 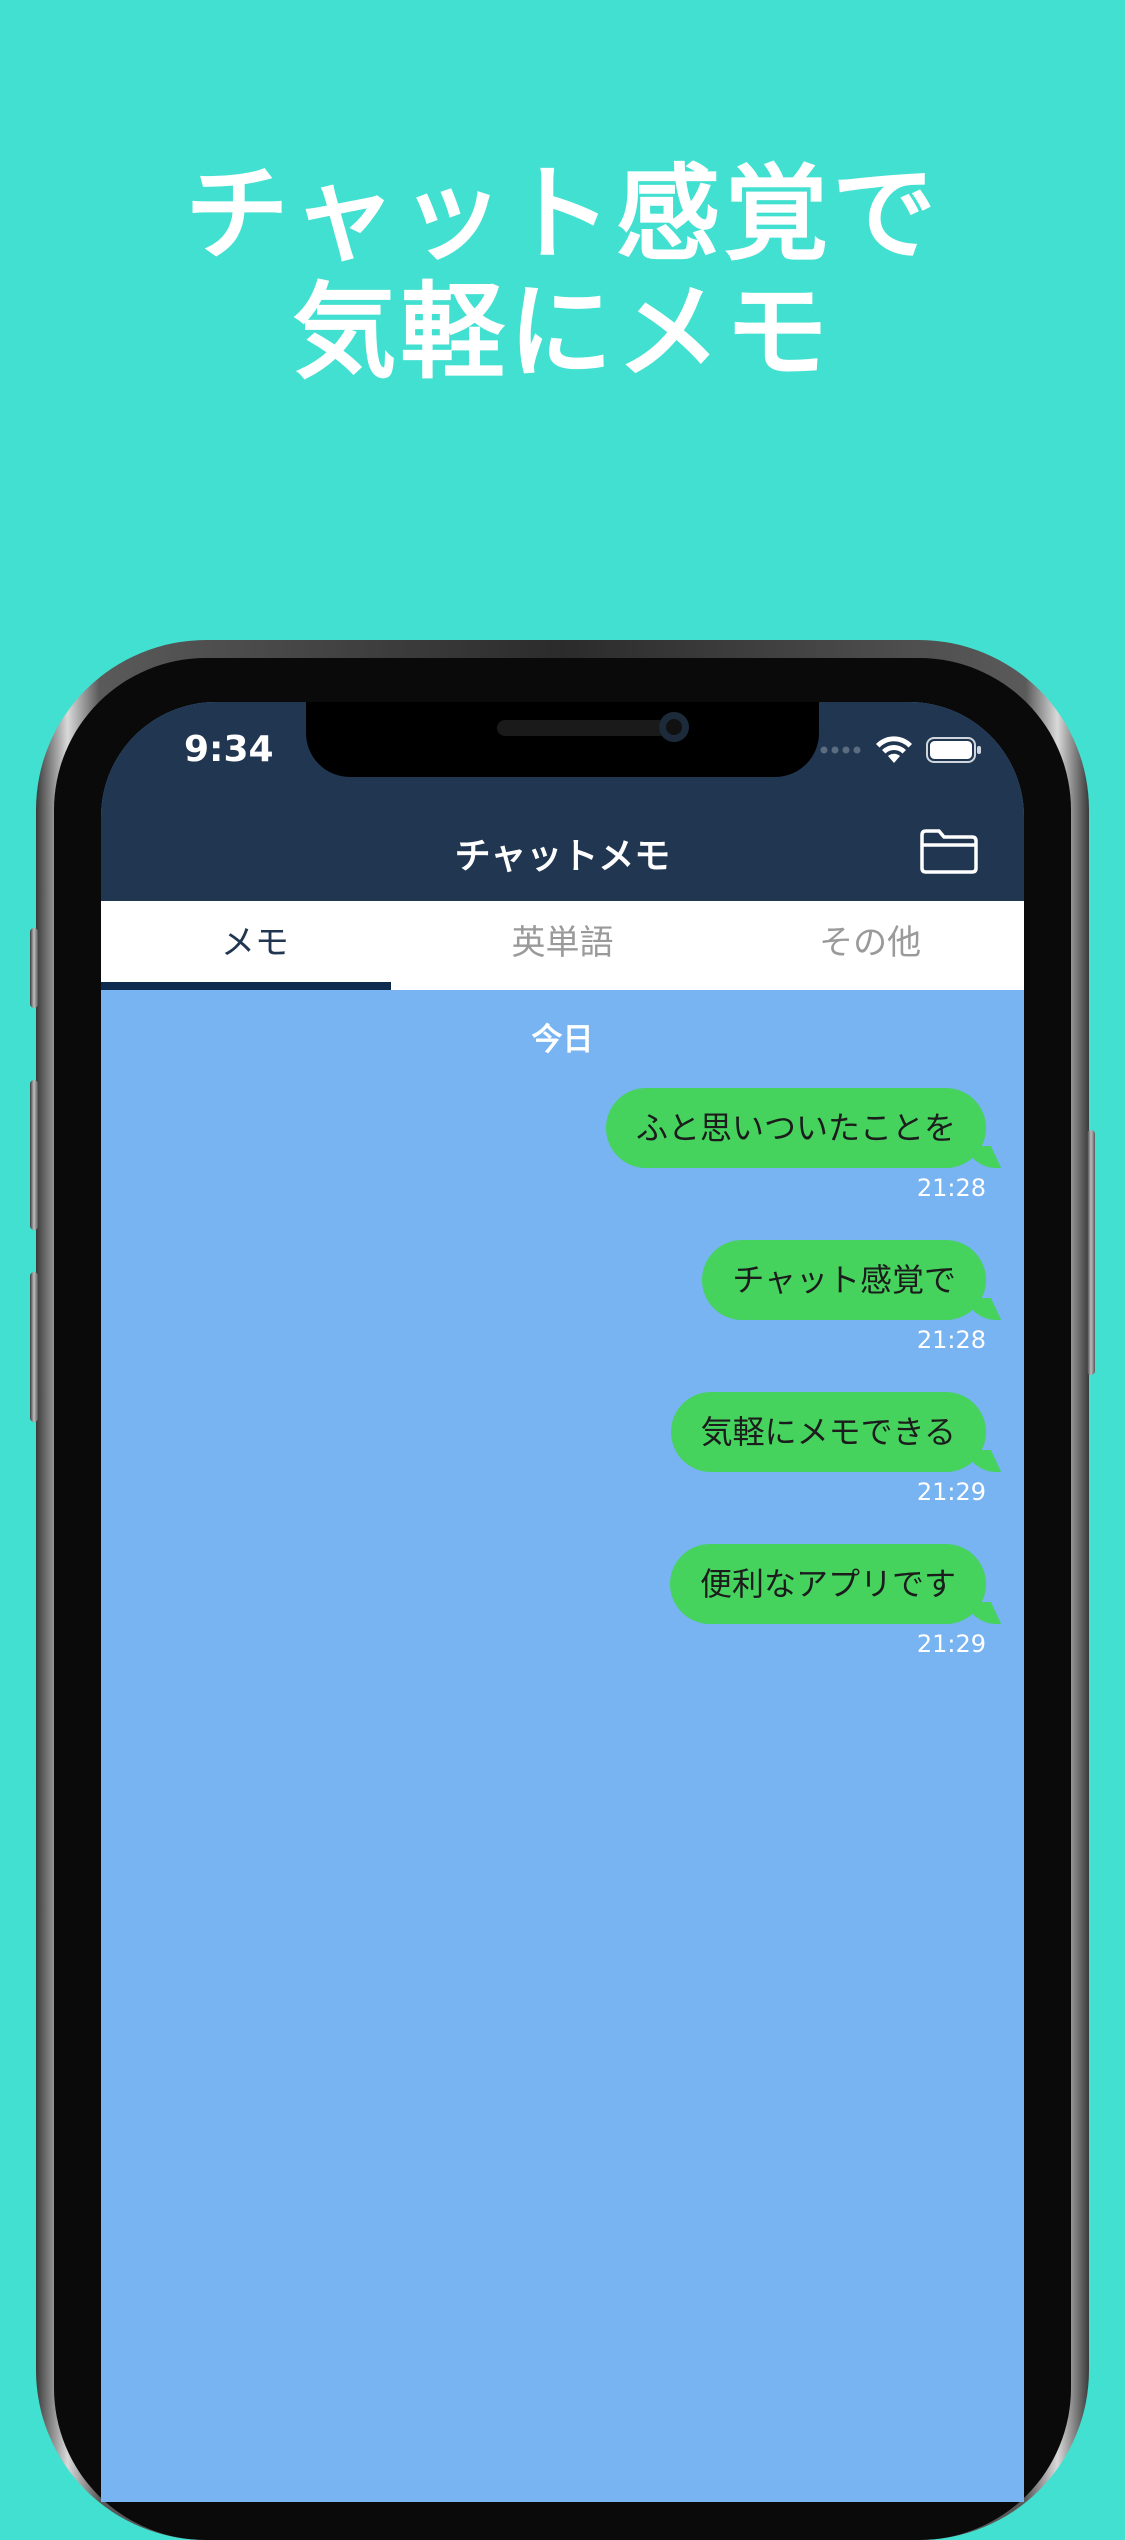 I want to click on status-icons, so click(x=901, y=750).